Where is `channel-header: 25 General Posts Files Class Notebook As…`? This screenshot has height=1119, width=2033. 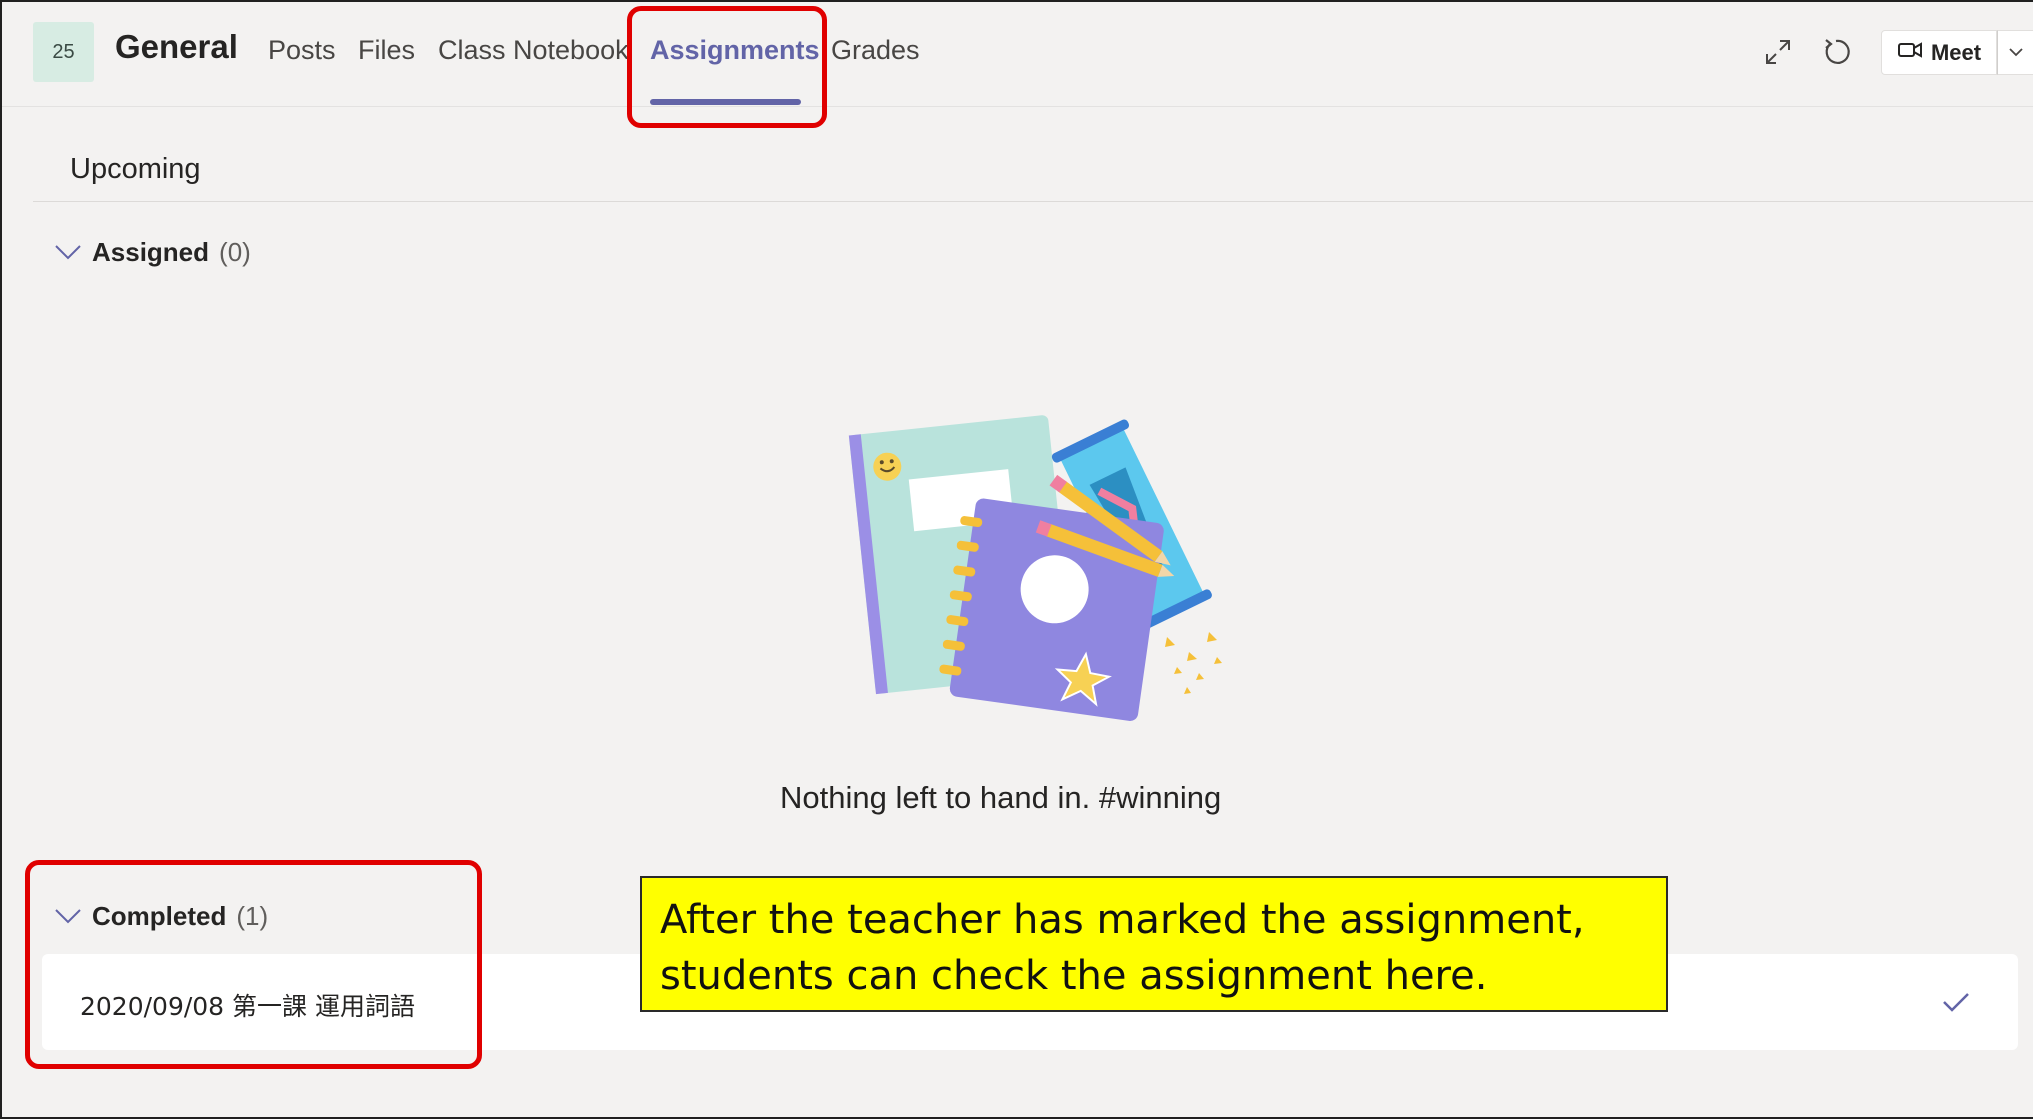
channel-header: 25 General Posts Files Class Notebook As… is located at coordinates (1017, 54).